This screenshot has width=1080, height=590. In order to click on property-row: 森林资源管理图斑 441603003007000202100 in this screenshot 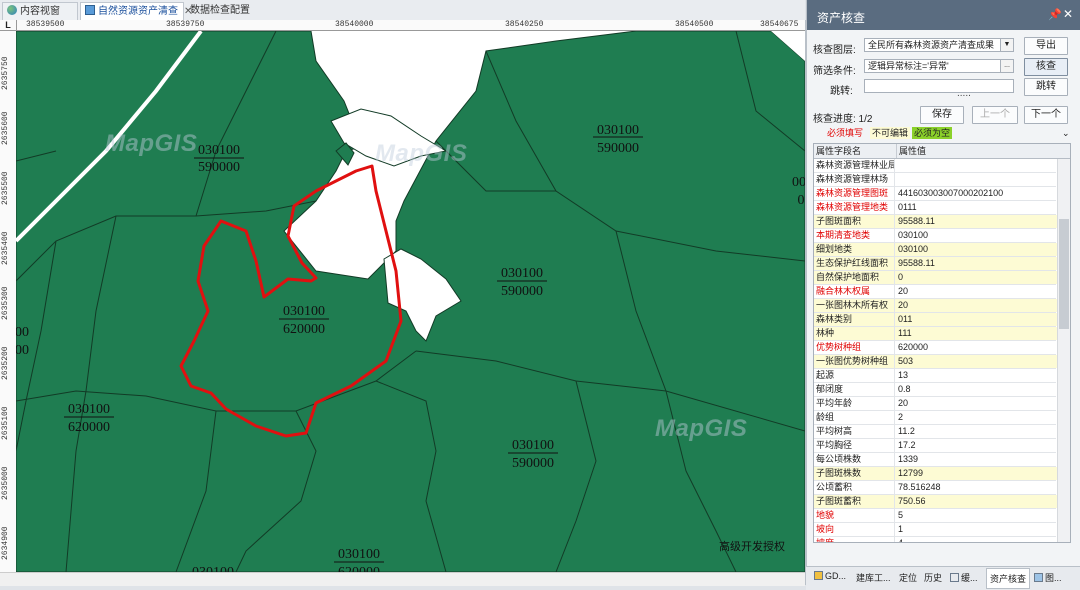, I will do `click(935, 194)`.